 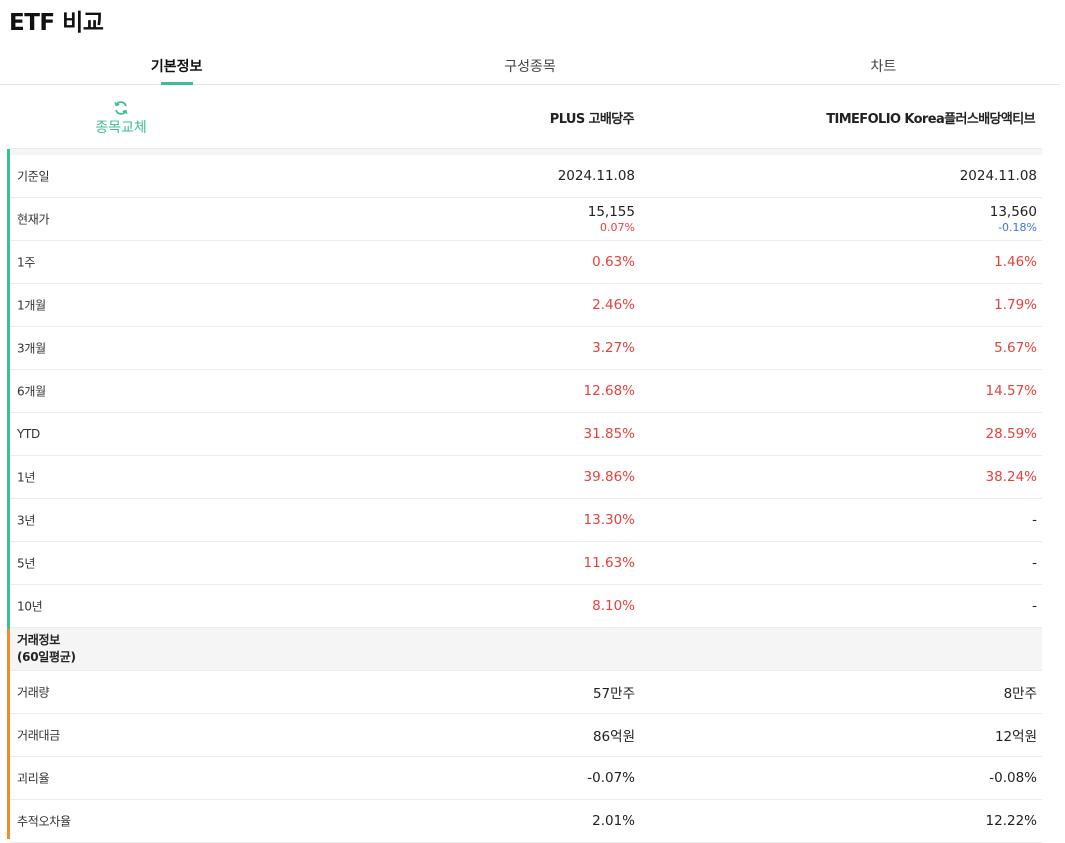 What do you see at coordinates (609, 477) in the screenshot?
I see `fund1-value: 39.86%` at bounding box center [609, 477].